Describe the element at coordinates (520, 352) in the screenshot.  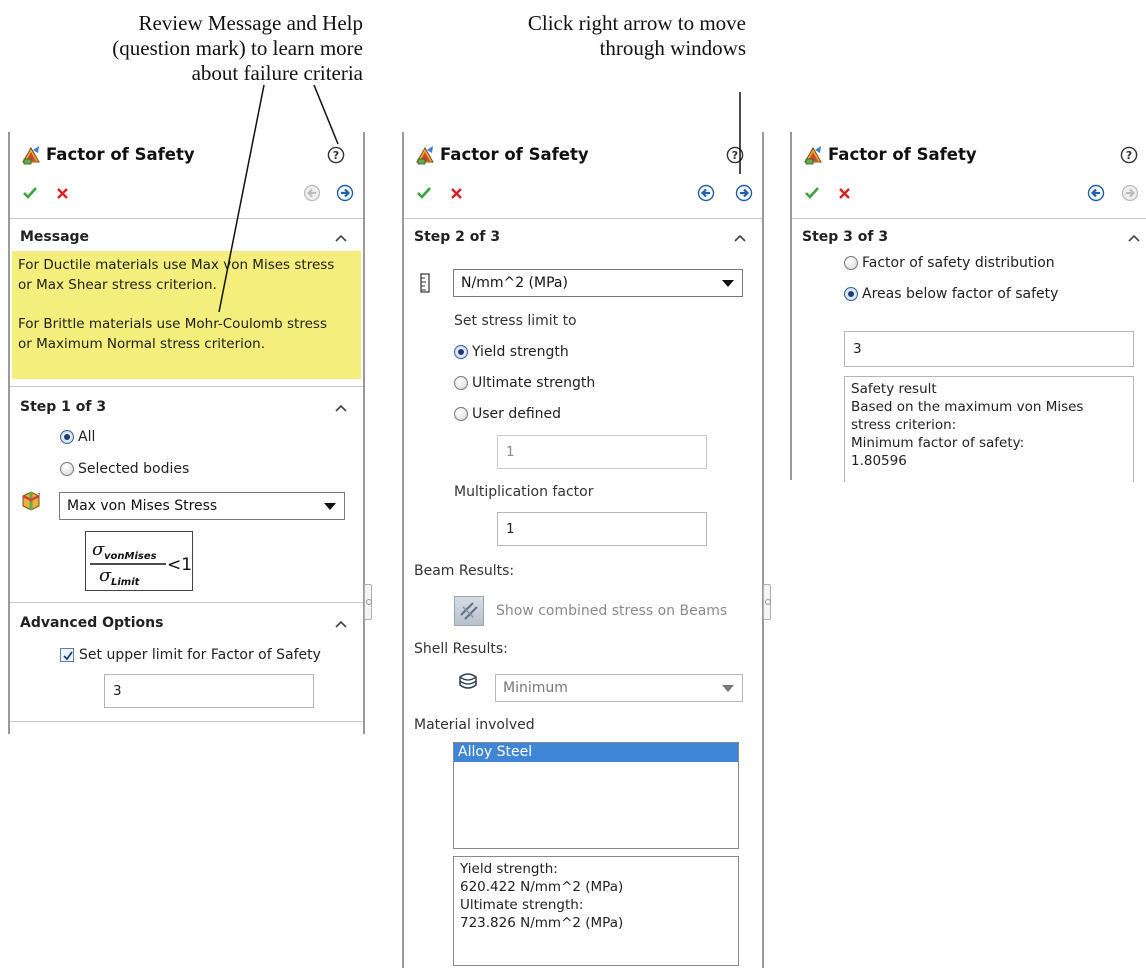
I see `radio-label: Yield strength` at that location.